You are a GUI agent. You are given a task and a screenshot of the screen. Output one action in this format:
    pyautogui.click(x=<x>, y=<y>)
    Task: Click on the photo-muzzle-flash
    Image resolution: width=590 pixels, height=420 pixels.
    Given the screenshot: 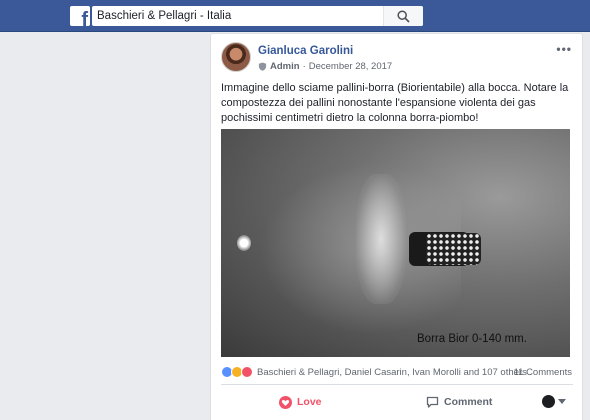 What is the action you would take?
    pyautogui.click(x=244, y=243)
    